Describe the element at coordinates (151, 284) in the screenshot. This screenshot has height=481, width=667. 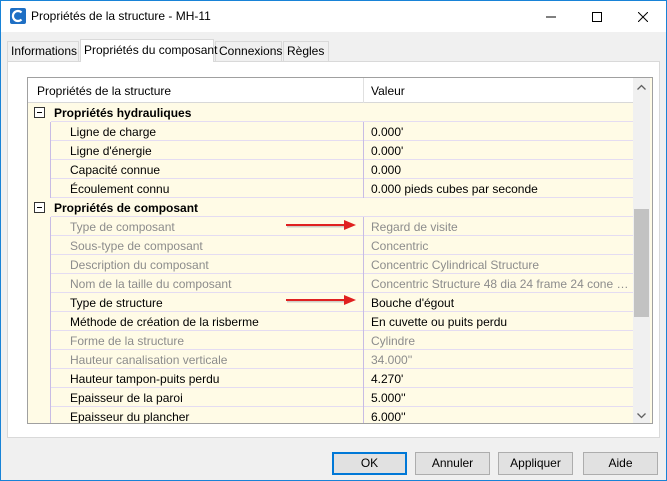
I see `property-name: Nom de la taille du composant` at that location.